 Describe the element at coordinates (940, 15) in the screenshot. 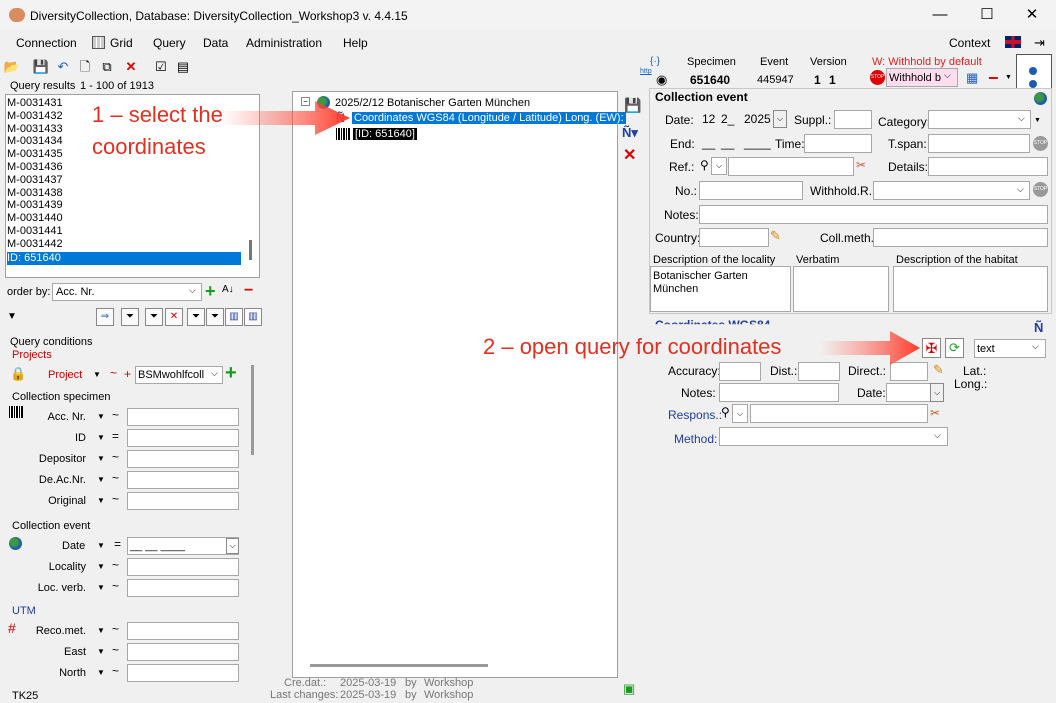

I see `minimize-button: —` at that location.